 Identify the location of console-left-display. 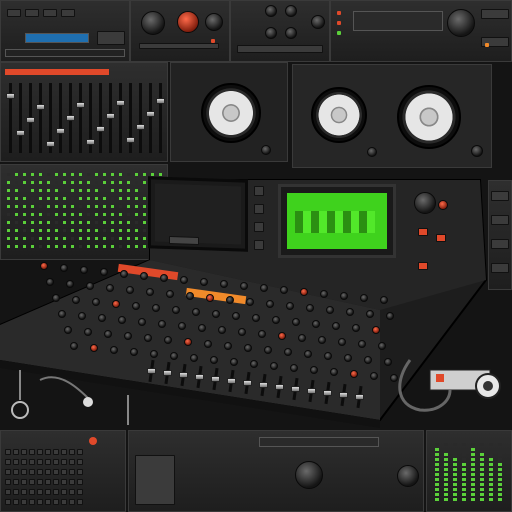
(198, 214).